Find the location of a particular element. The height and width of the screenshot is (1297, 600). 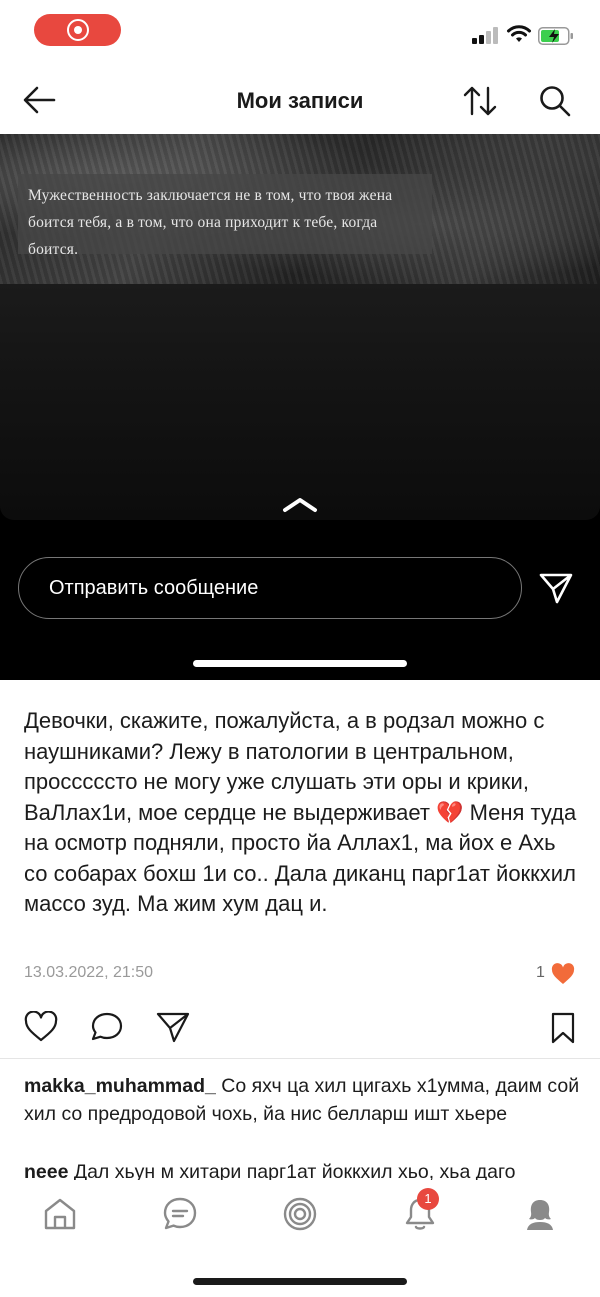

like-icon is located at coordinates (41, 1027).